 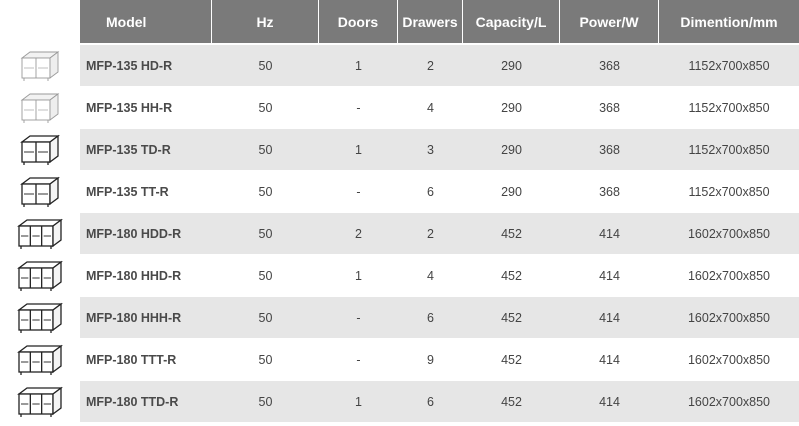 I want to click on header-power: Power/W, so click(x=609, y=22).